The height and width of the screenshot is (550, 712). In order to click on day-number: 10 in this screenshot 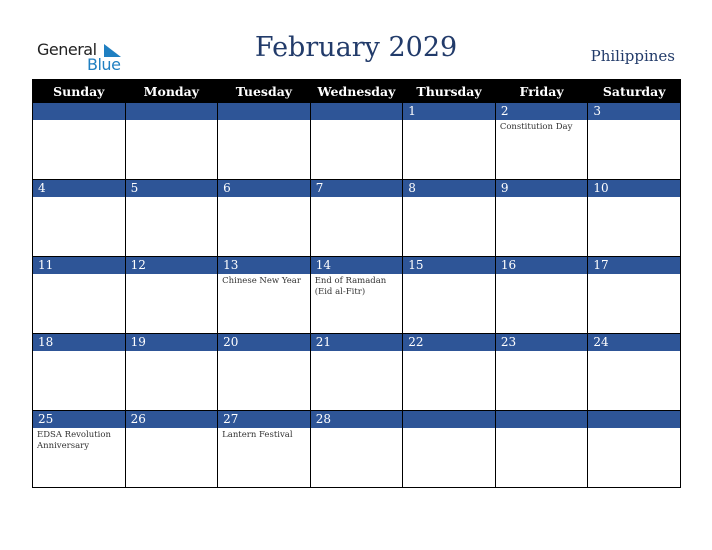, I will do `click(634, 188)`.